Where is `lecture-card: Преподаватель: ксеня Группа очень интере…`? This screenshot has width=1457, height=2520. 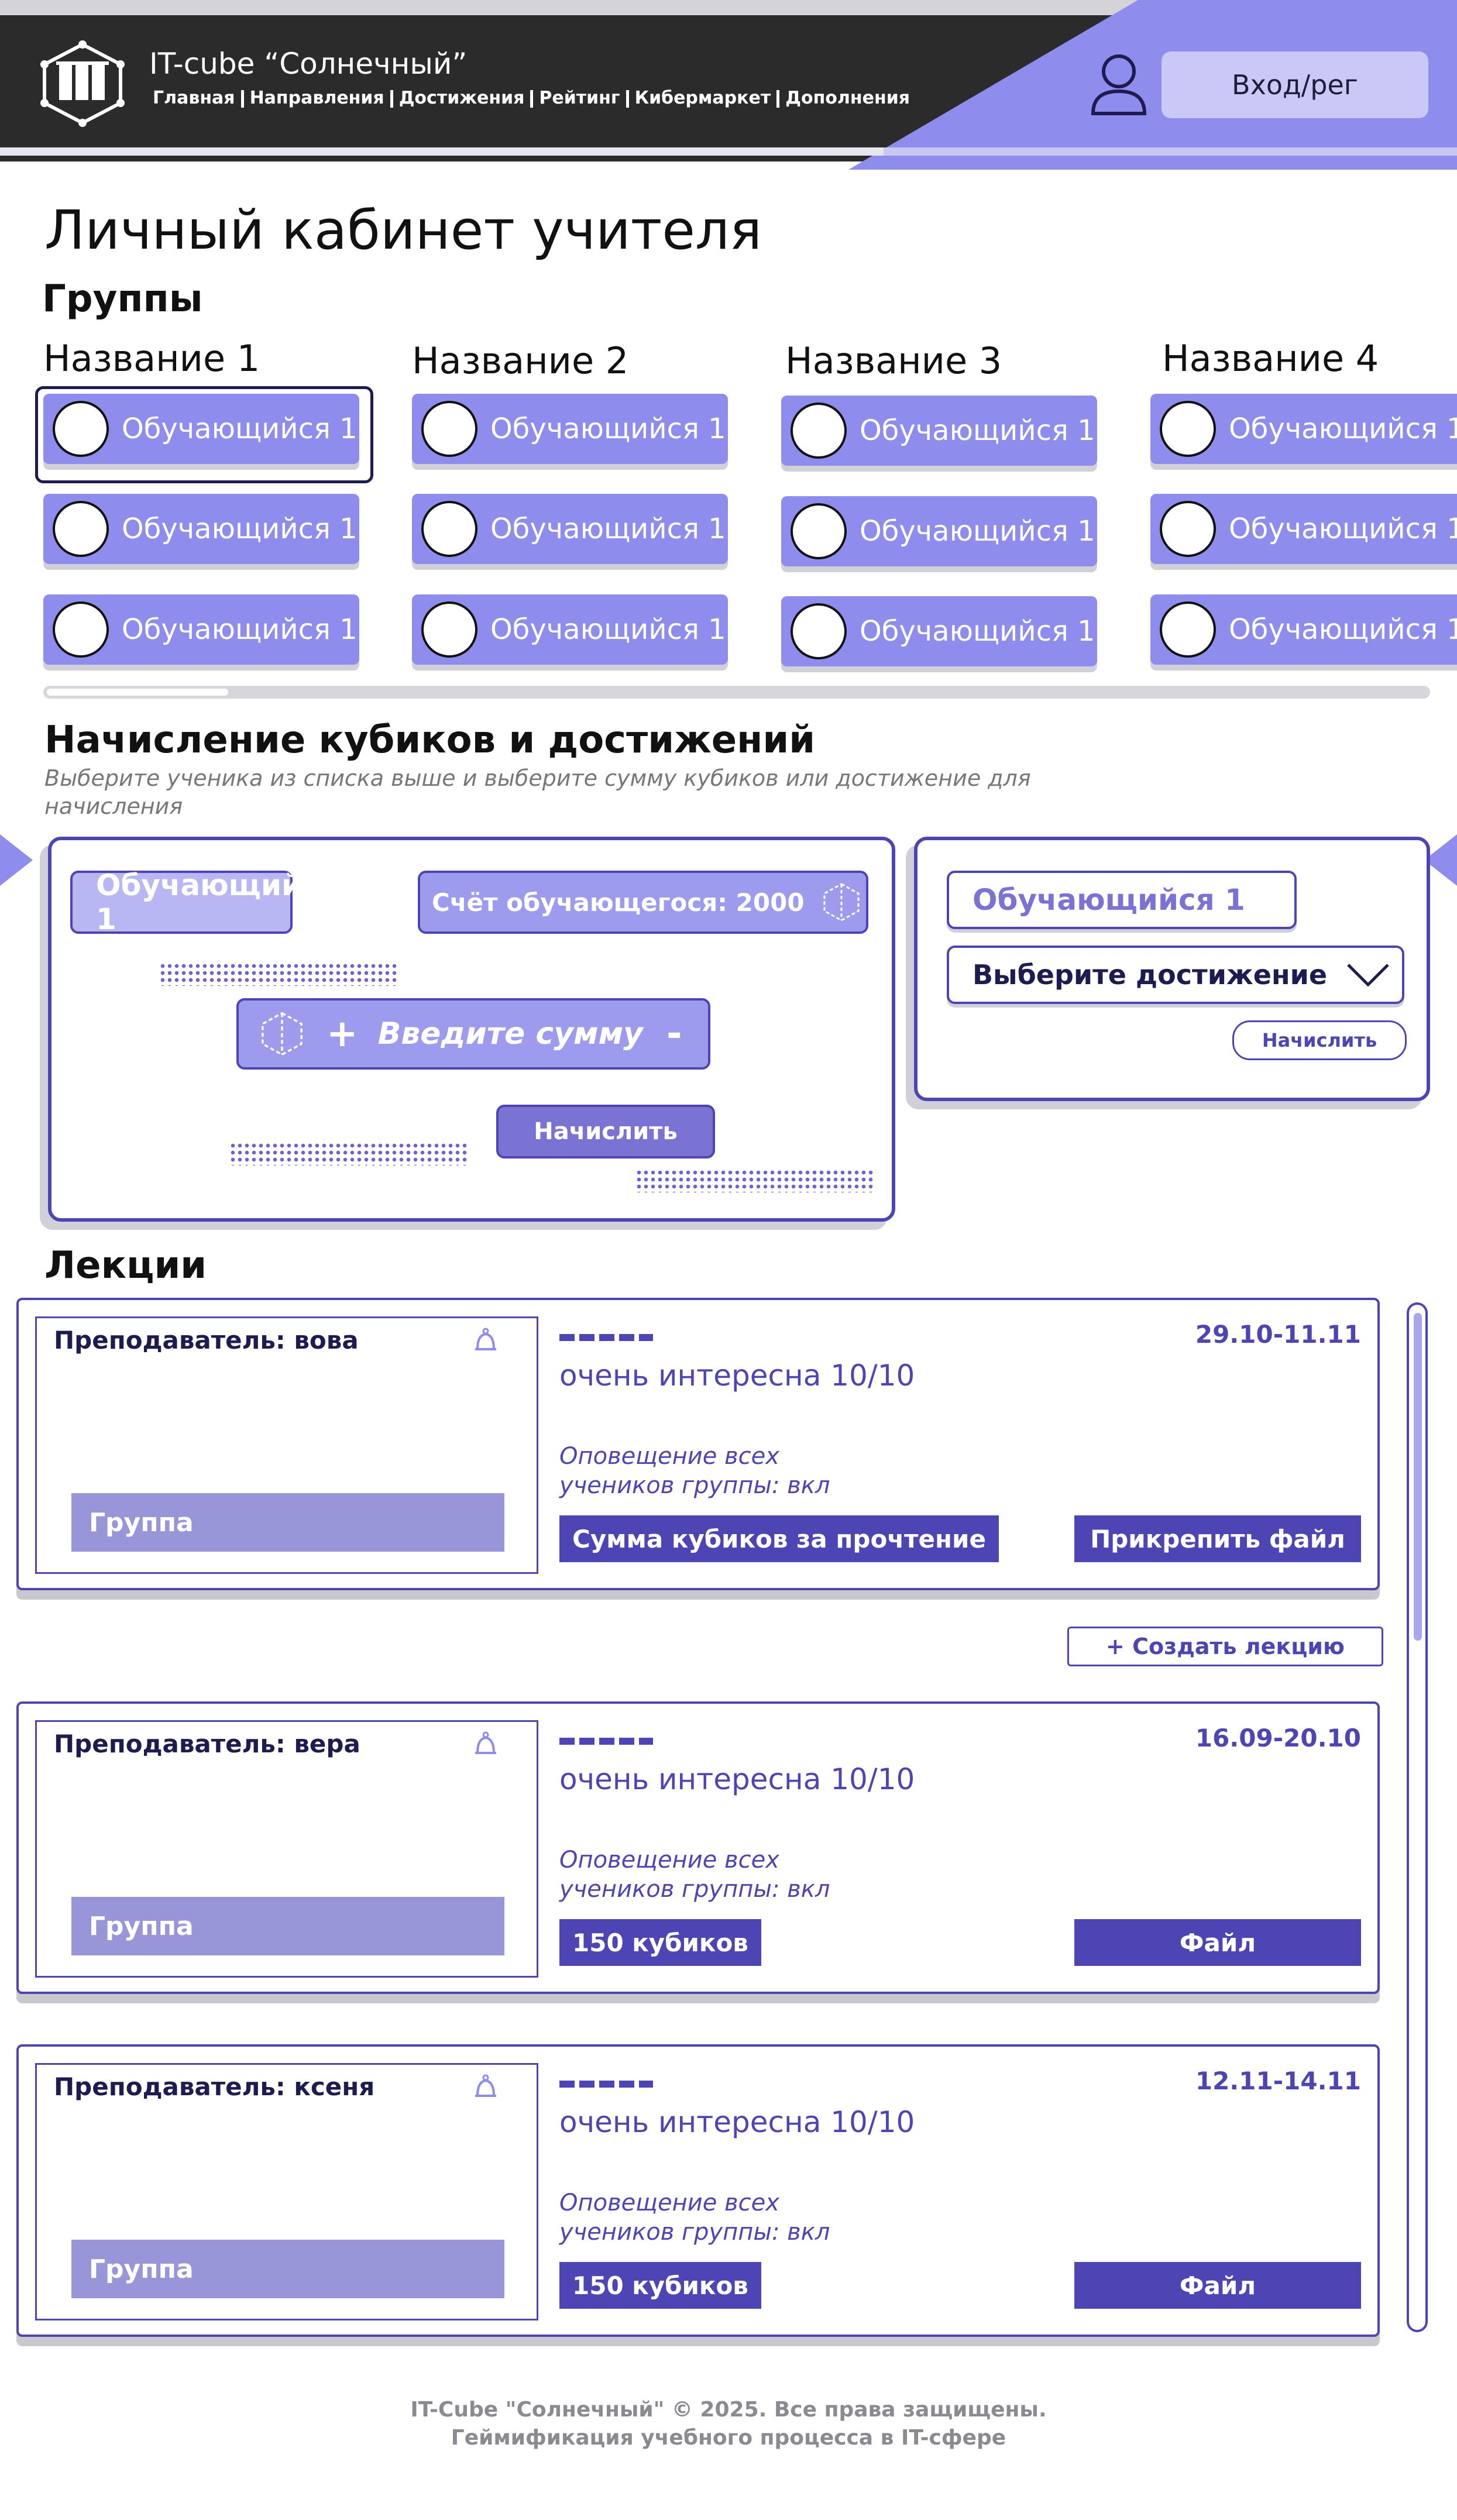 lecture-card: Преподаватель: ксеня Группа очень интере… is located at coordinates (698, 2190).